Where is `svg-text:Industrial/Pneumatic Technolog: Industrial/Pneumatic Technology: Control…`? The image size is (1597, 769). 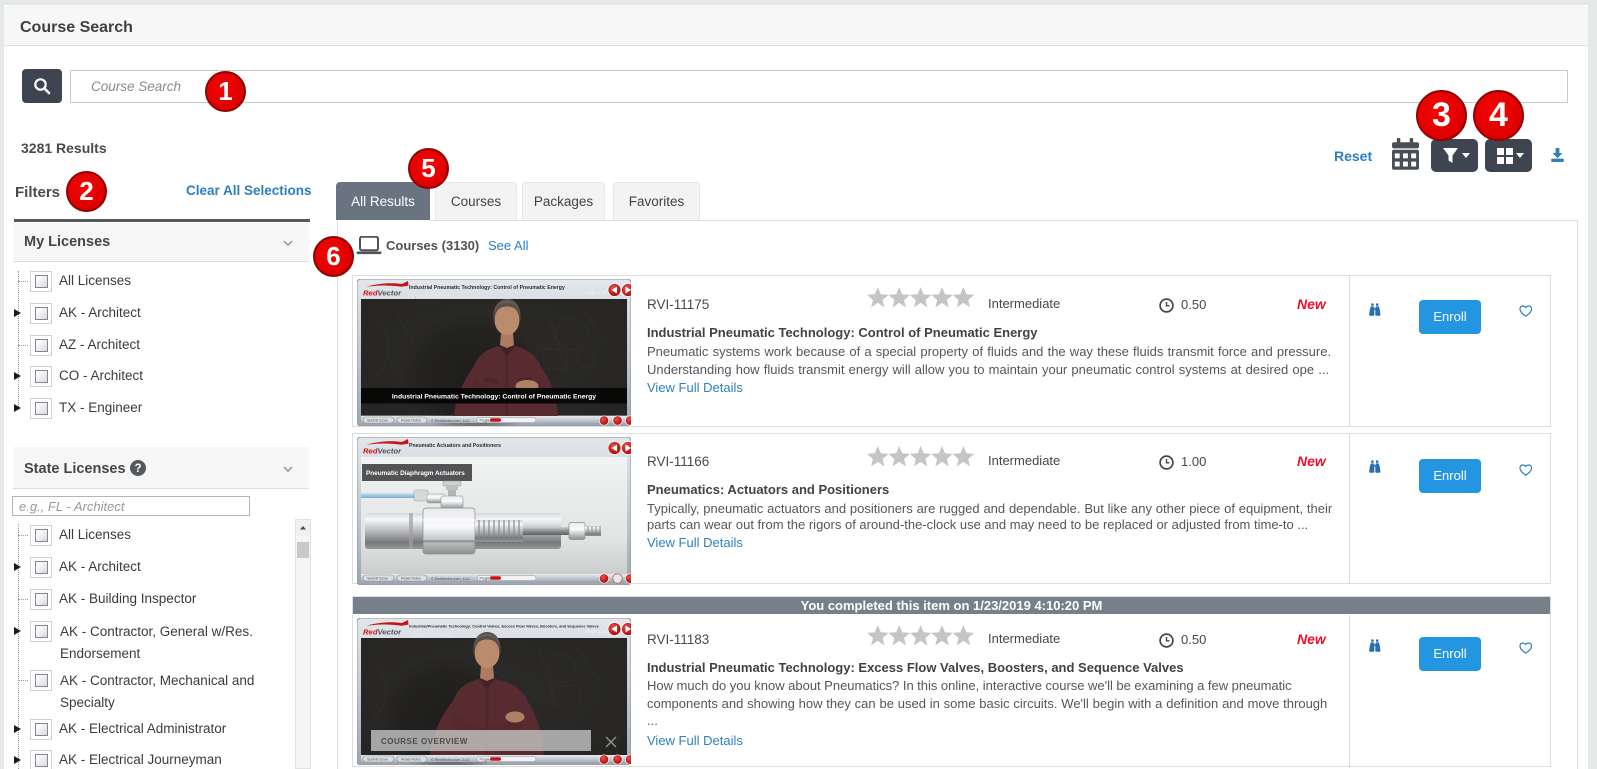
svg-text:Industrial/Pneumatic Technolog: Industrial/Pneumatic Technology: Control… is located at coordinates (504, 626).